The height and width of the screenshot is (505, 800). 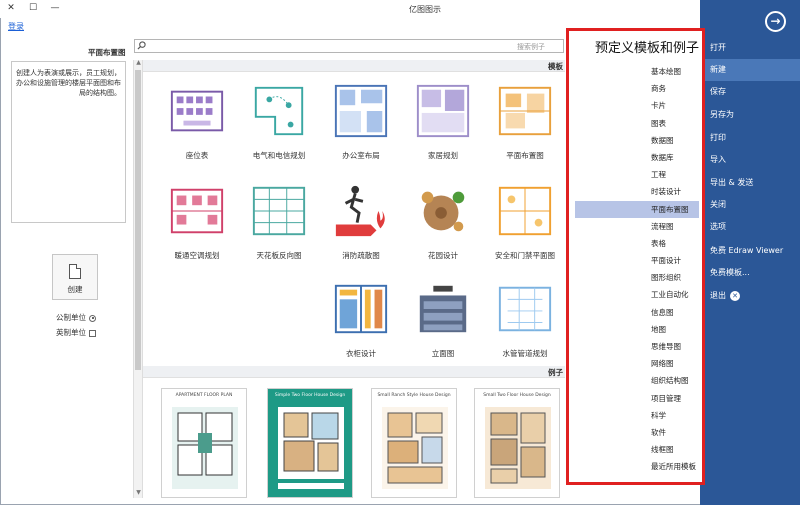 What do you see at coordinates (637, 209) in the screenshot?
I see `category-item: 平面布置图` at bounding box center [637, 209].